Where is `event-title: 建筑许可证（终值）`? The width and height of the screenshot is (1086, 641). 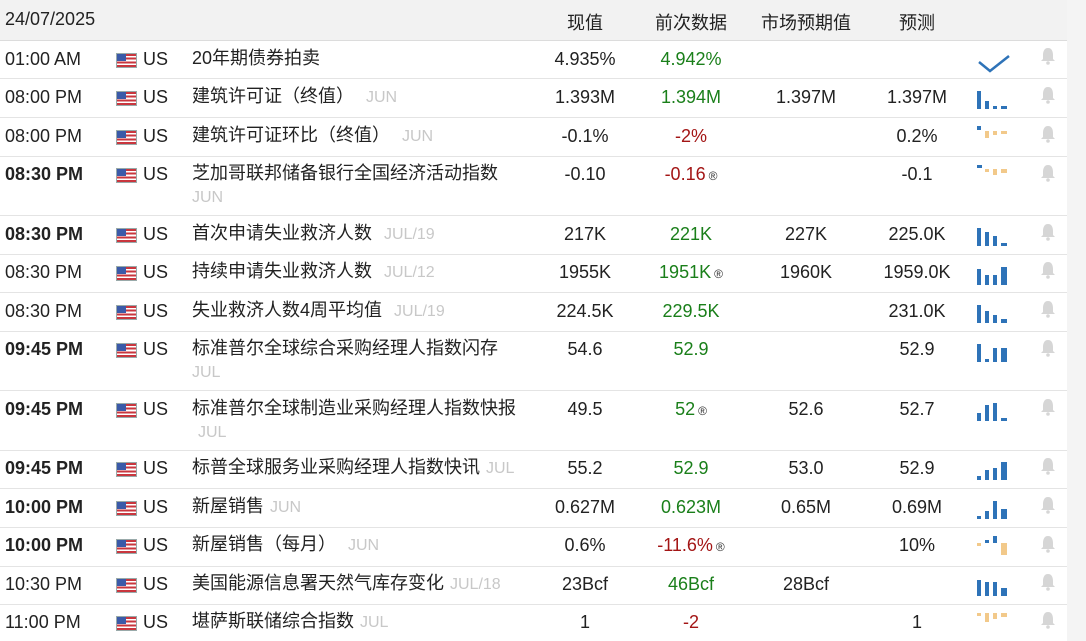 event-title: 建筑许可证（终值） is located at coordinates (273, 96).